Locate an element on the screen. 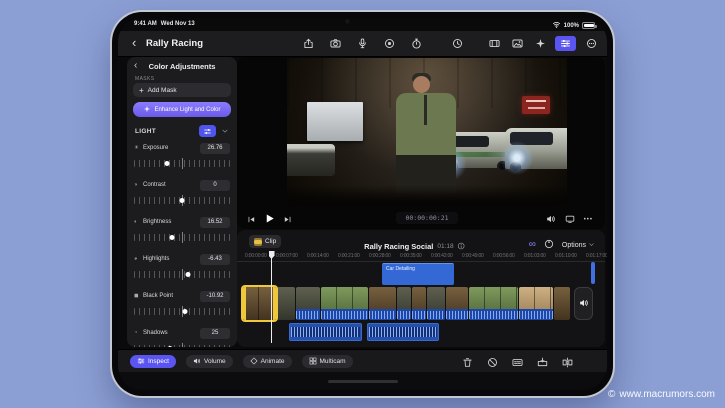  slider-icon: ◐ is located at coordinates (136, 222).